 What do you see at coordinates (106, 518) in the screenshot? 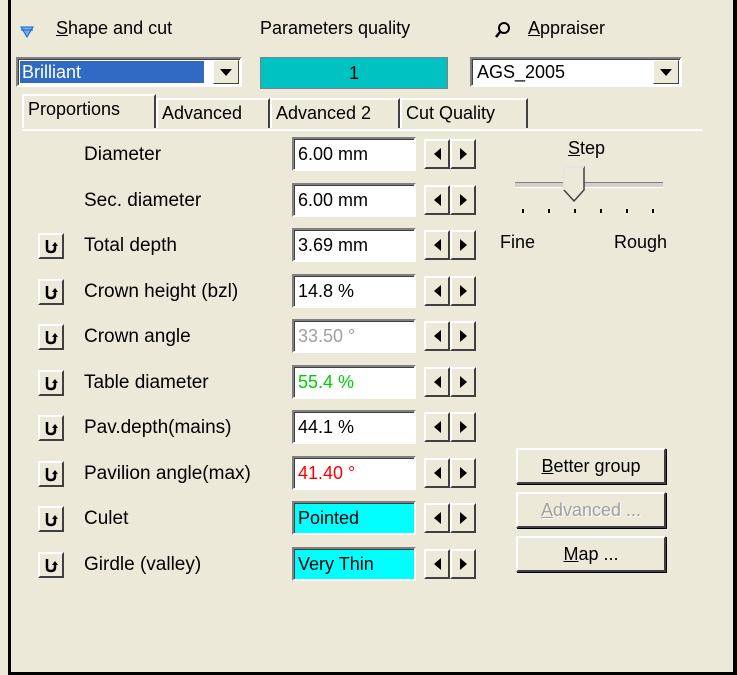
I see `parameter-label: Culet` at bounding box center [106, 518].